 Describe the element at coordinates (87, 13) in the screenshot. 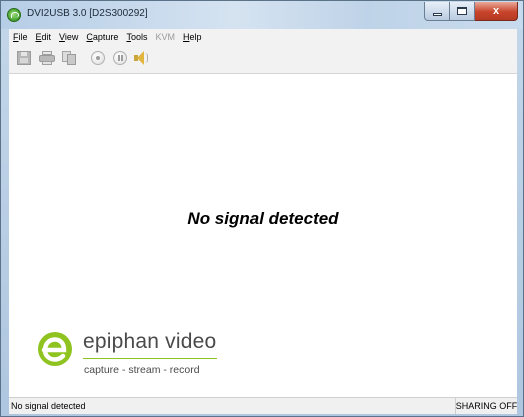

I see `window-title: DVI2USB 3.0 [D2S300292]` at that location.